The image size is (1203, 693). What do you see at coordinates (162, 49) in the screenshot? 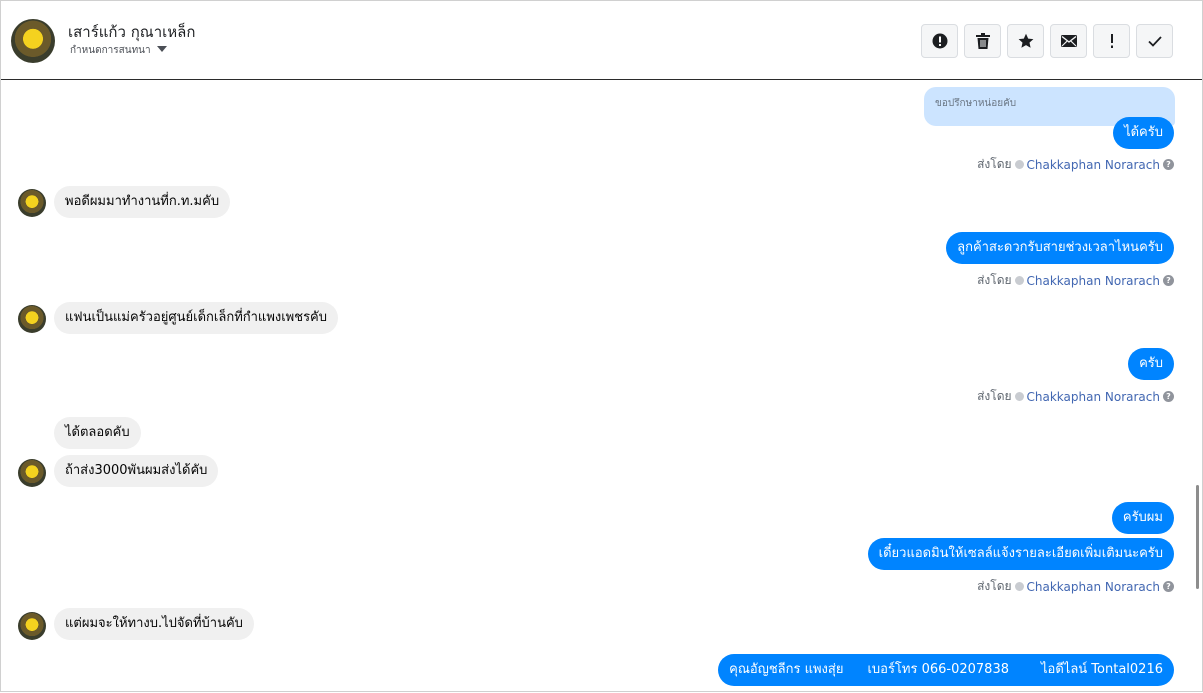
I see `caret-down-icon` at bounding box center [162, 49].